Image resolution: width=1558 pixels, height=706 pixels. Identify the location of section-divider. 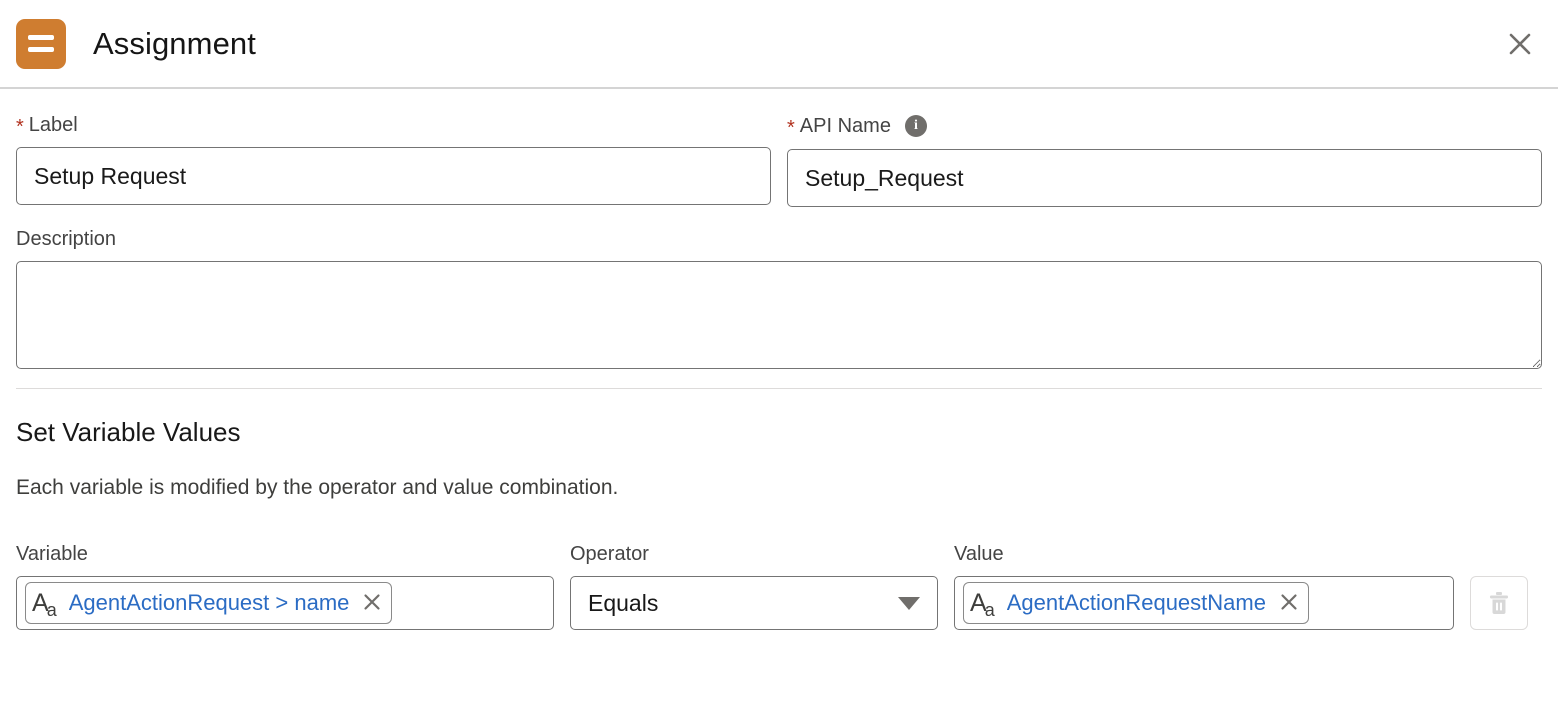
(779, 388).